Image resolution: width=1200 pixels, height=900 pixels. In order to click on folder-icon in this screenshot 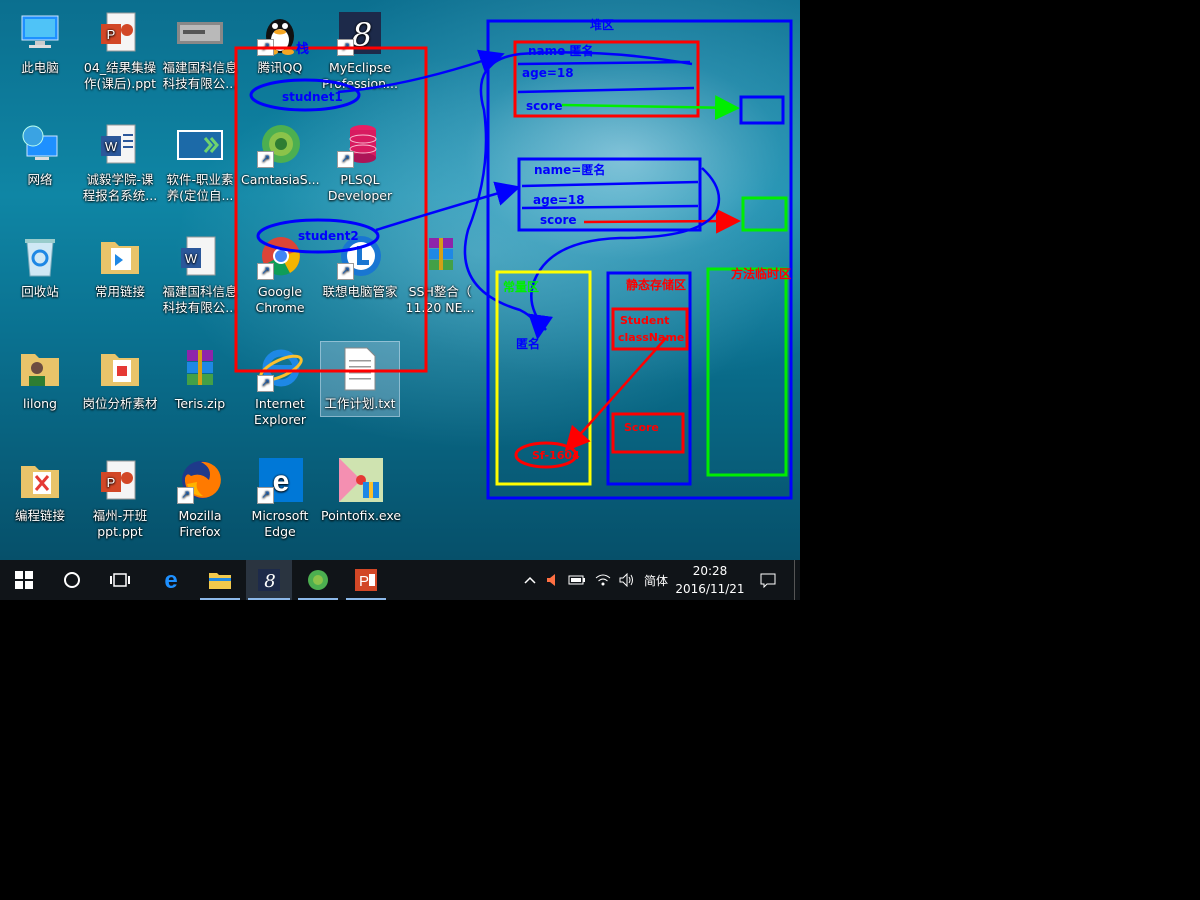, I will do `click(220, 581)`.